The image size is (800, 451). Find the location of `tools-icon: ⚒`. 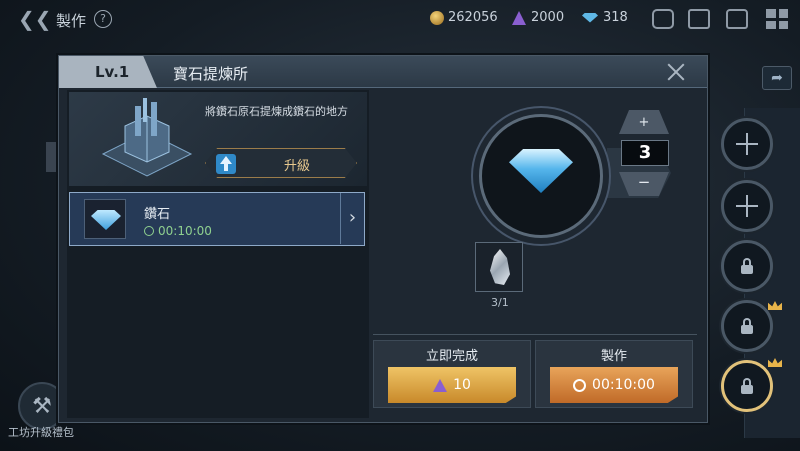

tools-icon: ⚒ is located at coordinates (42, 406).